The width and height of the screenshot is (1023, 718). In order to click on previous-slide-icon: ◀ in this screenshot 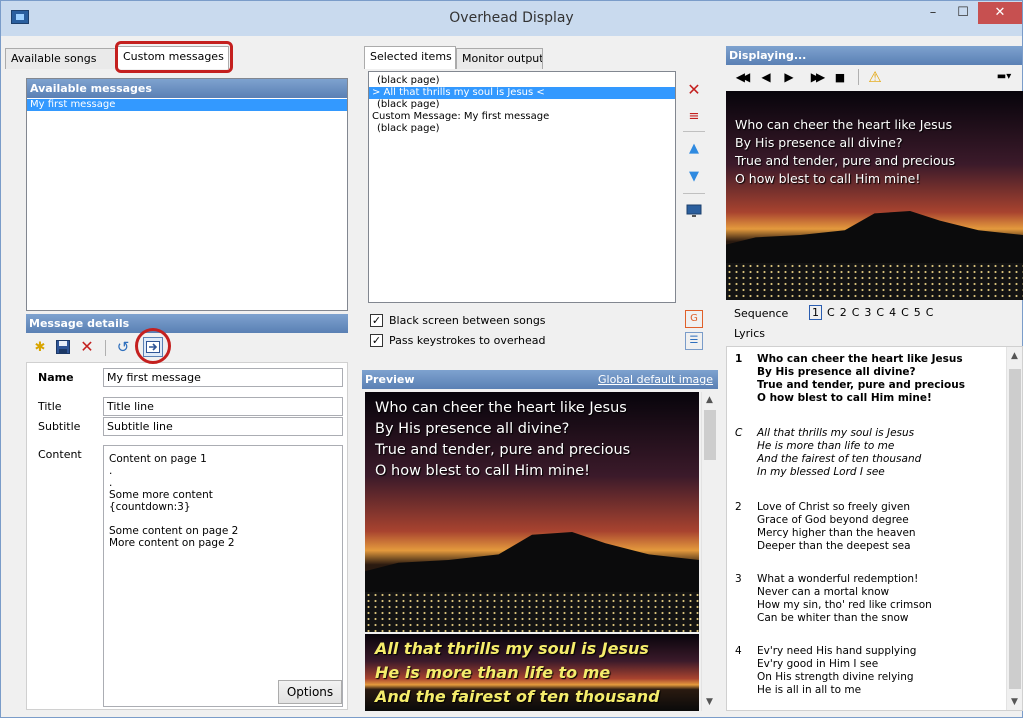, I will do `click(766, 77)`.